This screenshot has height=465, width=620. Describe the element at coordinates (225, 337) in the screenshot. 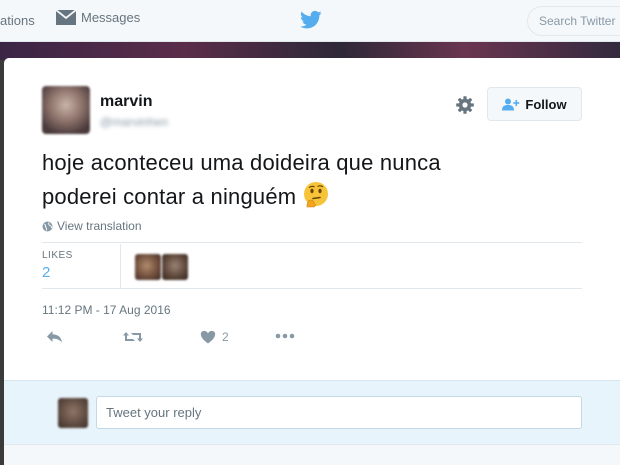

I see `like-count: 2` at that location.